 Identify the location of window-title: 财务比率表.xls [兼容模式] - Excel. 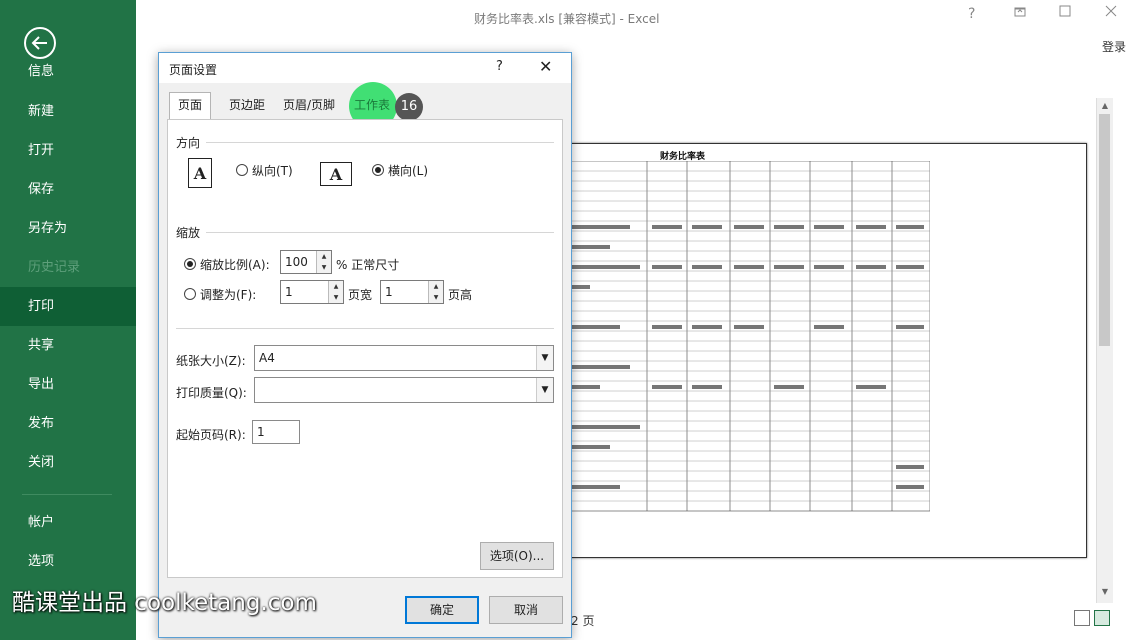
(567, 19).